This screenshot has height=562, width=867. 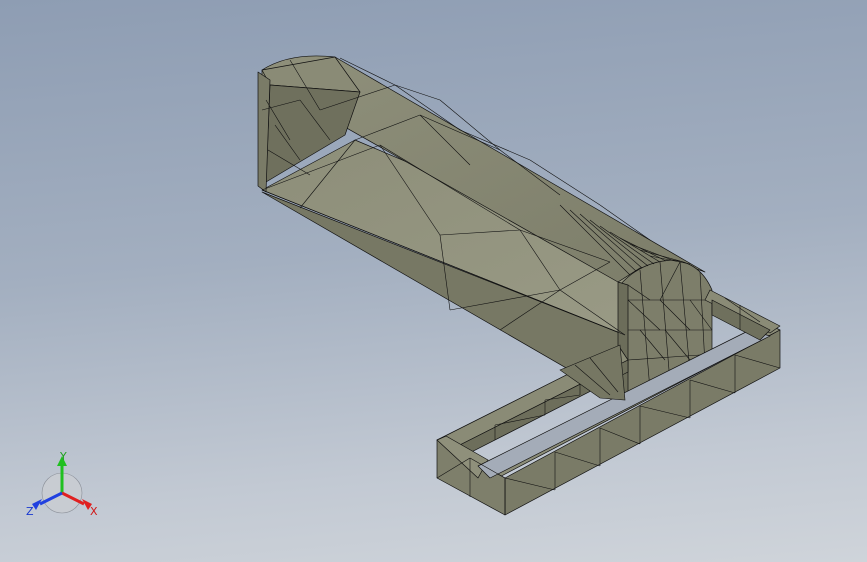 What do you see at coordinates (30, 511) in the screenshot?
I see `z-axis-label: Z` at bounding box center [30, 511].